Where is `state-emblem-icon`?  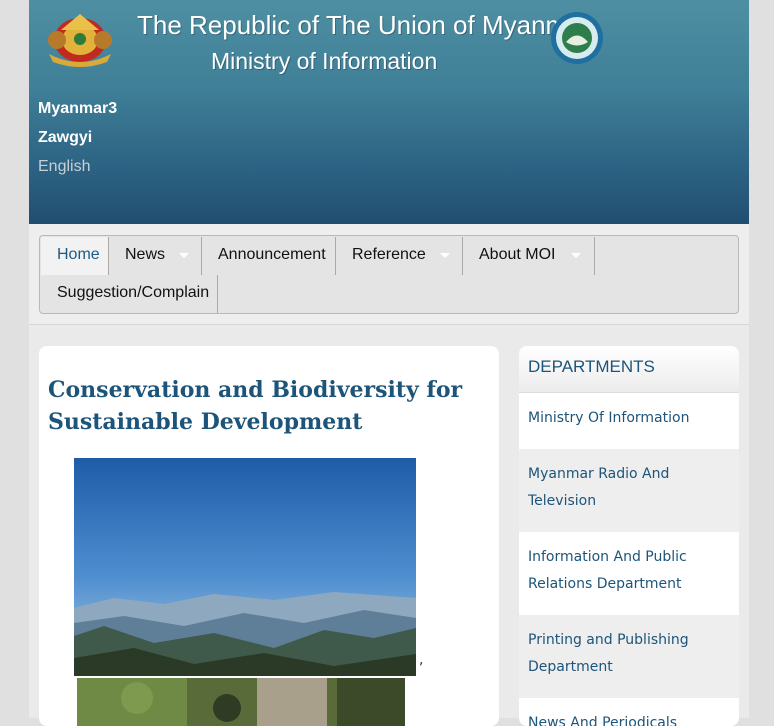
state-emblem-icon is located at coordinates (80, 40).